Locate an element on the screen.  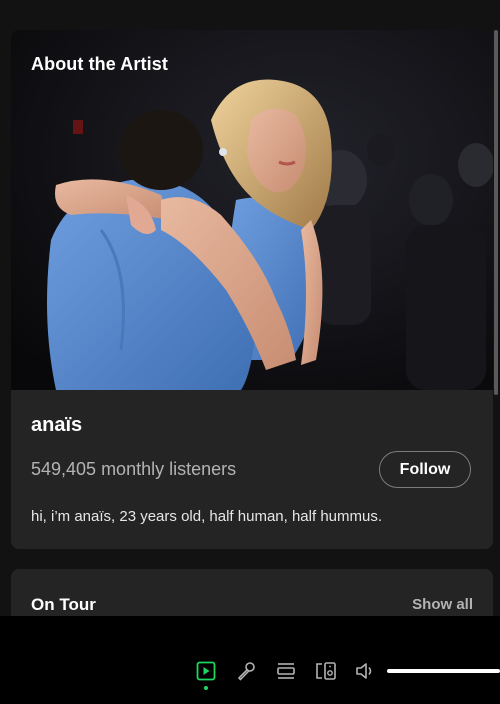
show-all-link: Show all is located at coordinates (442, 604).